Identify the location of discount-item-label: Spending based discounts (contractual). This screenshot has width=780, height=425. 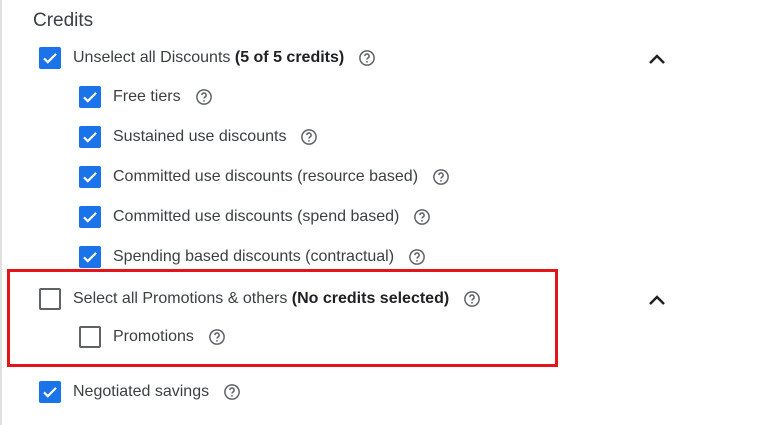
(254, 256).